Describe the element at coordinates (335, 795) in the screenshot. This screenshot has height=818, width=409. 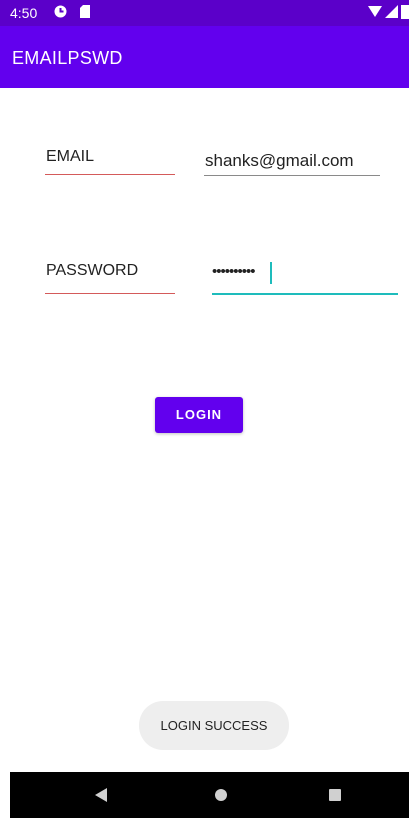
I see `recents-icon` at that location.